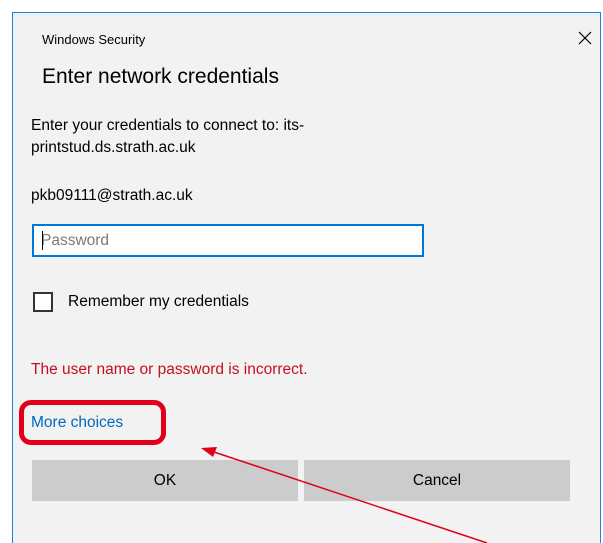 The height and width of the screenshot is (543, 603). Describe the element at coordinates (228, 240) in the screenshot. I see `password-input` at that location.